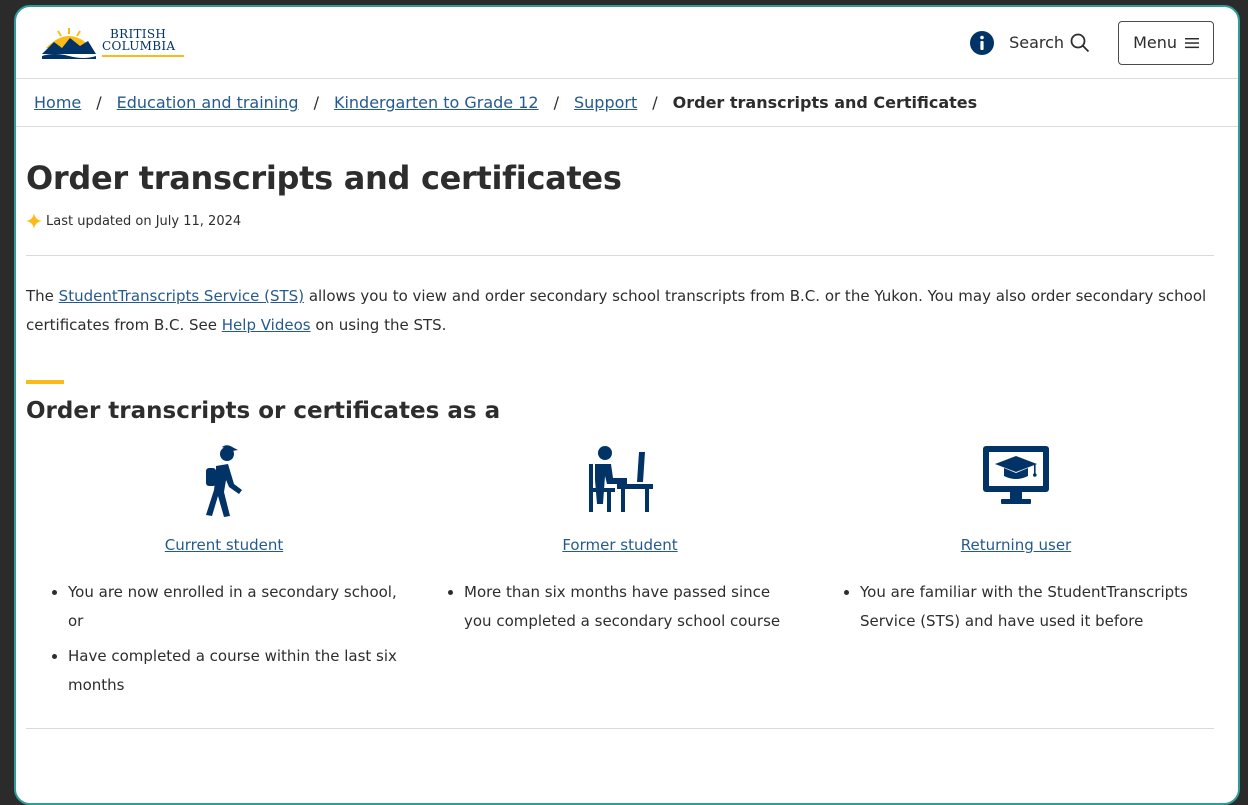  Describe the element at coordinates (208, 102) in the screenshot. I see `breadcrumb-education: Education and training` at that location.